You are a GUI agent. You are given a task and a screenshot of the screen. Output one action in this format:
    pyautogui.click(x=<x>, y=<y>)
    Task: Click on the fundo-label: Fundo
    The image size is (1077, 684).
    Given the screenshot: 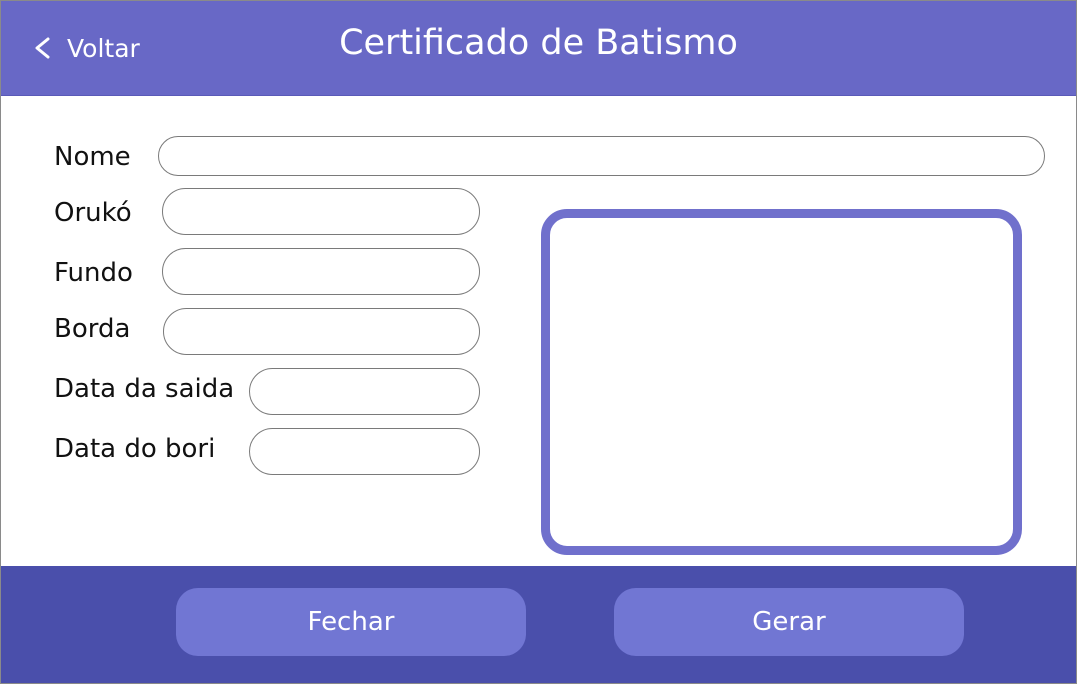 What is the action you would take?
    pyautogui.click(x=93, y=273)
    